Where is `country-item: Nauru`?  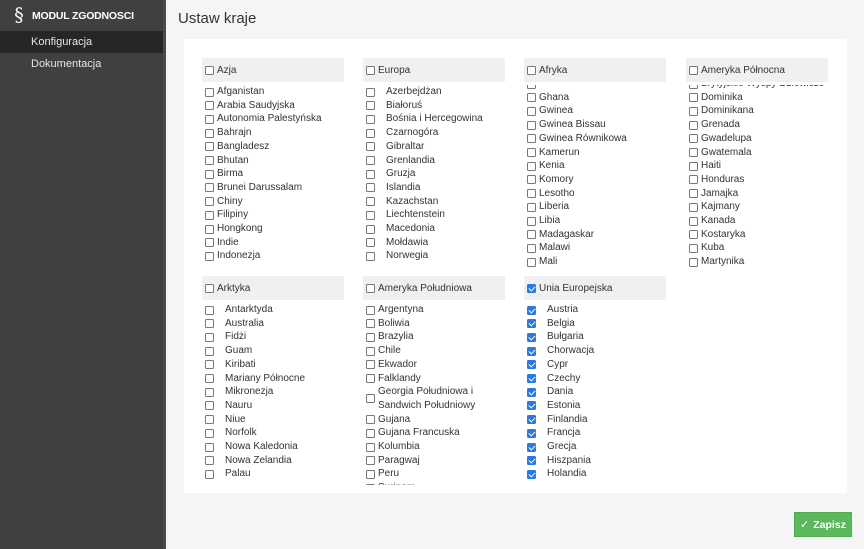
country-item: Nauru is located at coordinates (273, 406).